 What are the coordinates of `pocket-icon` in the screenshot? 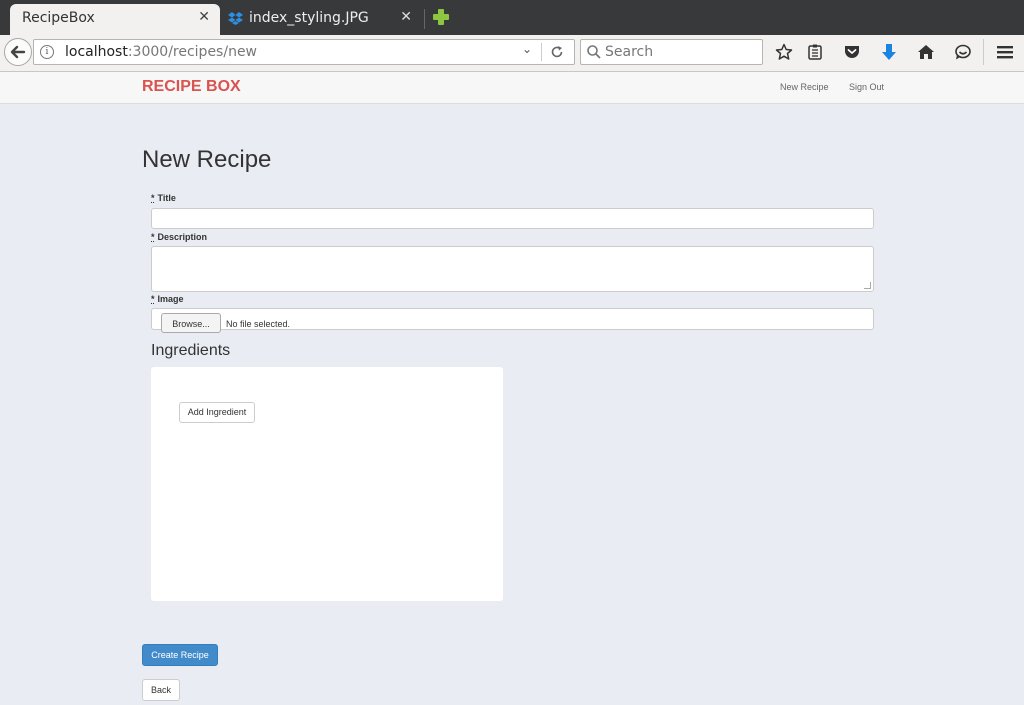 It's located at (852, 52).